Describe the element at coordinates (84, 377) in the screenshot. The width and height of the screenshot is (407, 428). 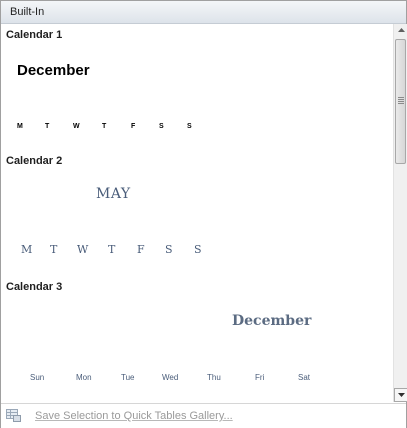
I see `weekday-label: Mon` at that location.